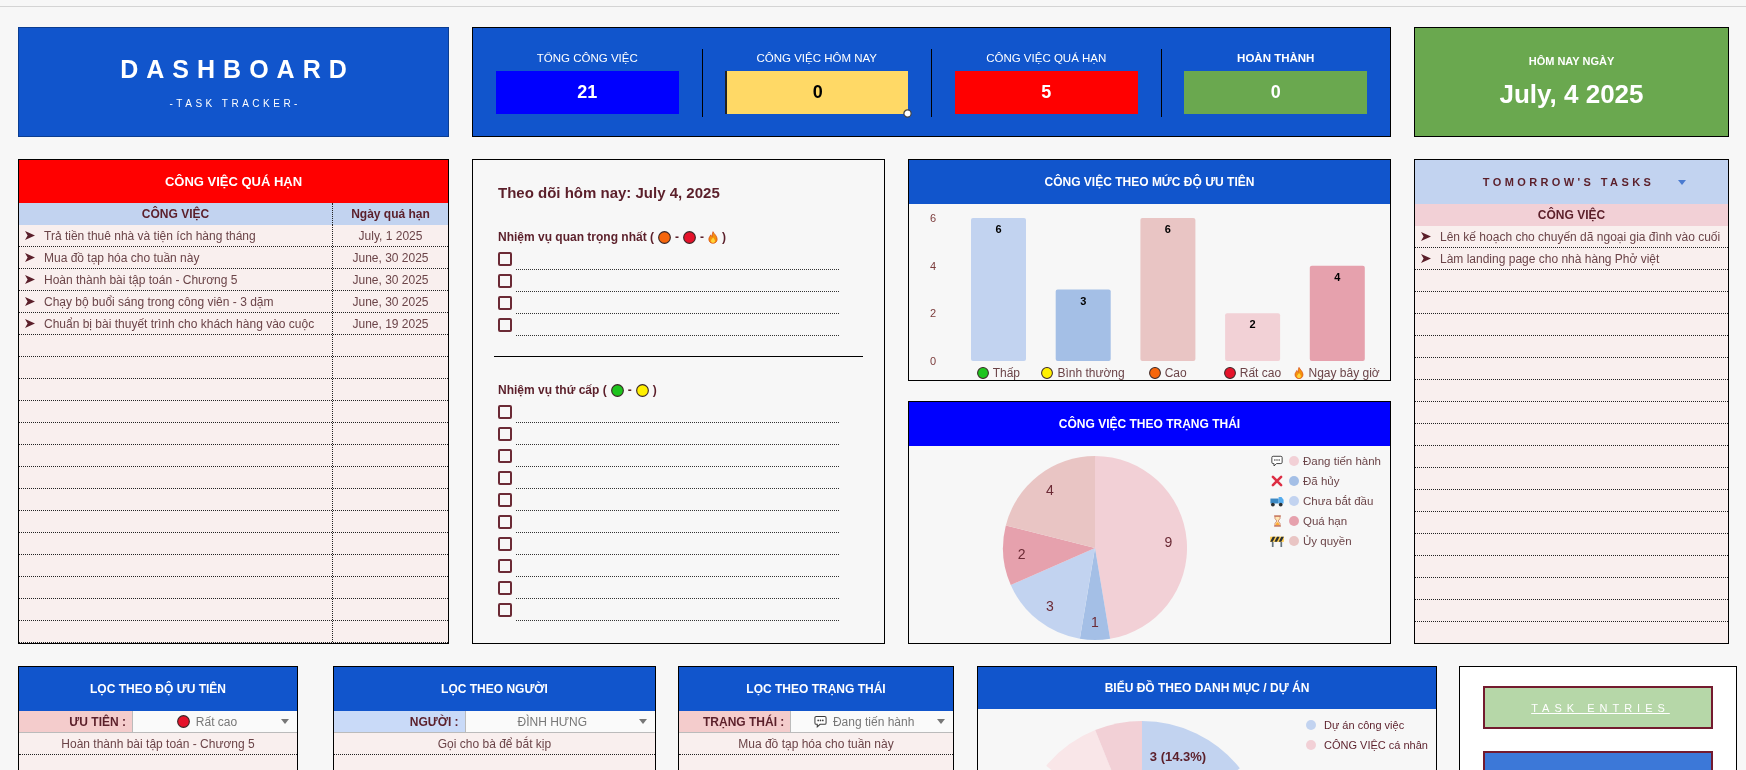 The width and height of the screenshot is (1746, 770). What do you see at coordinates (1571, 61) in the screenshot?
I see `date-label: HÔM NAY NGÀY` at bounding box center [1571, 61].